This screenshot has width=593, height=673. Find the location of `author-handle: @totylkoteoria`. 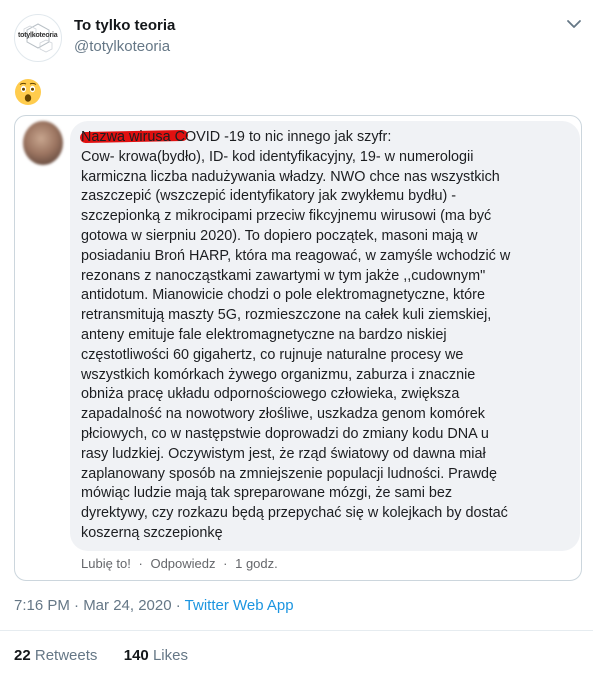

author-handle: @totylkoteoria is located at coordinates (122, 46).